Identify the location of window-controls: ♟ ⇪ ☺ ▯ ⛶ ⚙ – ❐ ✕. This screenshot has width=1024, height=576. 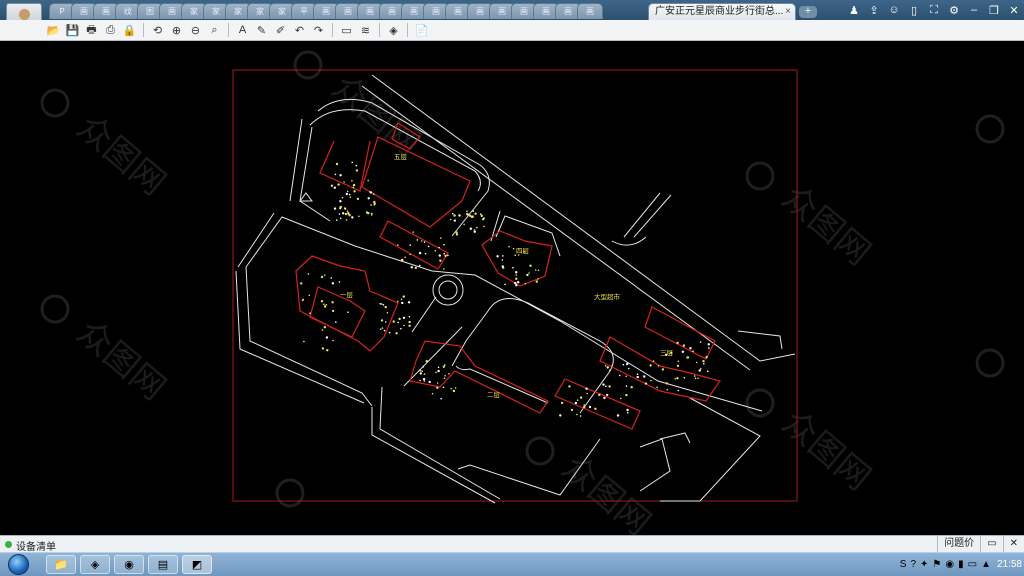
(934, 10).